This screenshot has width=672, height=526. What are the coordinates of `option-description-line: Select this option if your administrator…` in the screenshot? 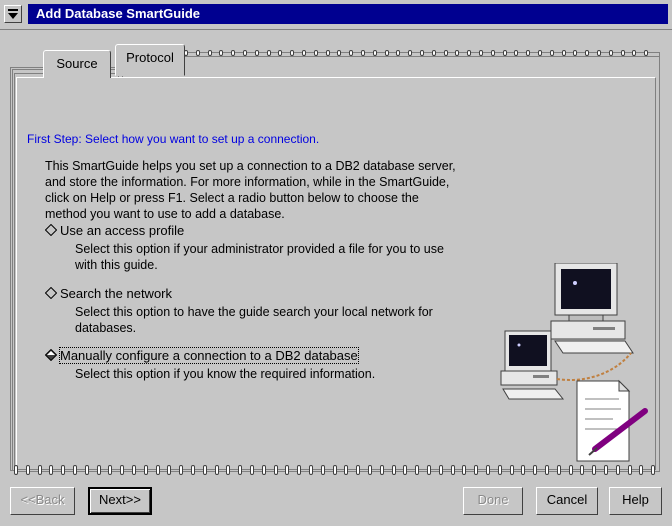 It's located at (259, 249).